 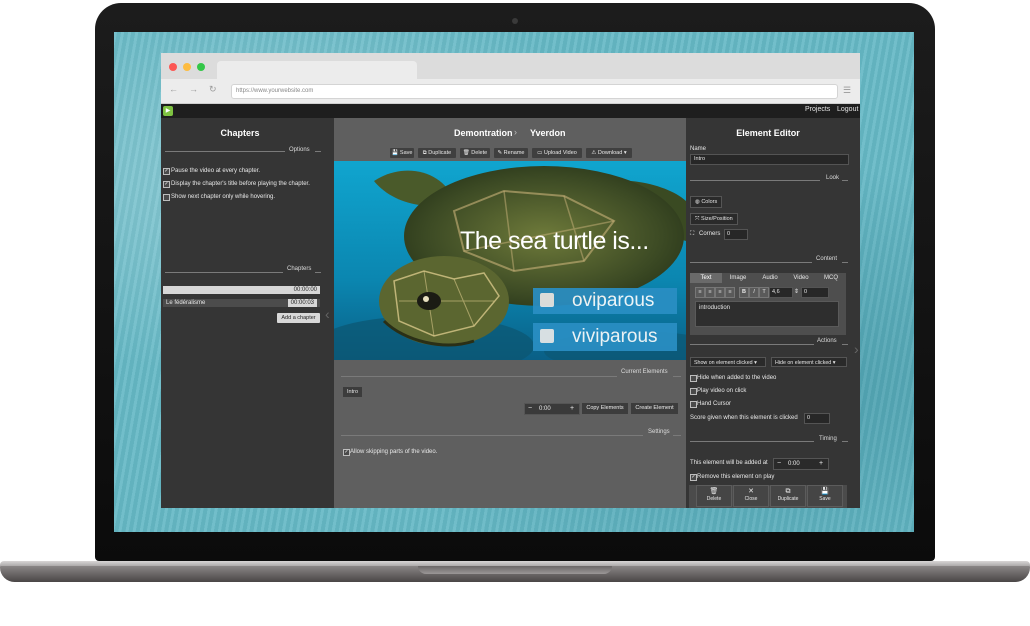 What do you see at coordinates (714, 404) in the screenshot?
I see `action-label-2: Hand Cursor` at bounding box center [714, 404].